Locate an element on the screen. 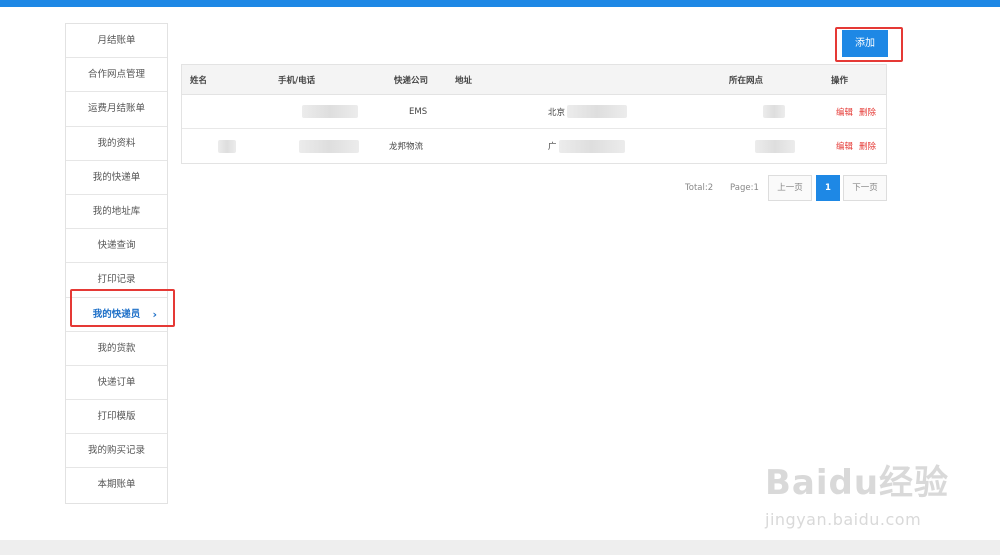  sidebar-item-label: 我的资料 is located at coordinates (116, 143).